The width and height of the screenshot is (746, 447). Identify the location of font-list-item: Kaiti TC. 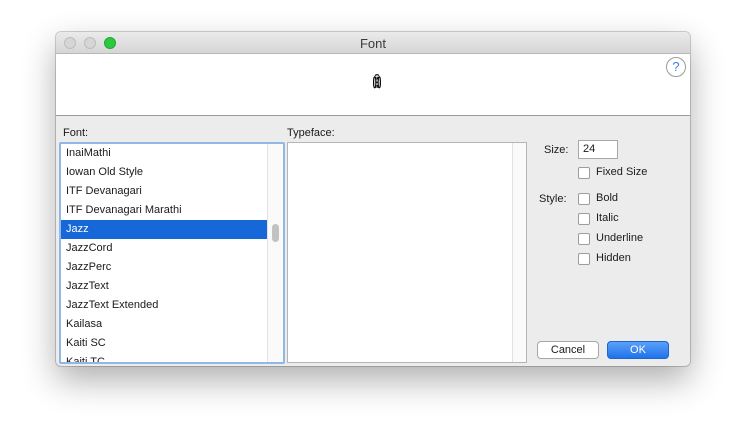
(164, 357).